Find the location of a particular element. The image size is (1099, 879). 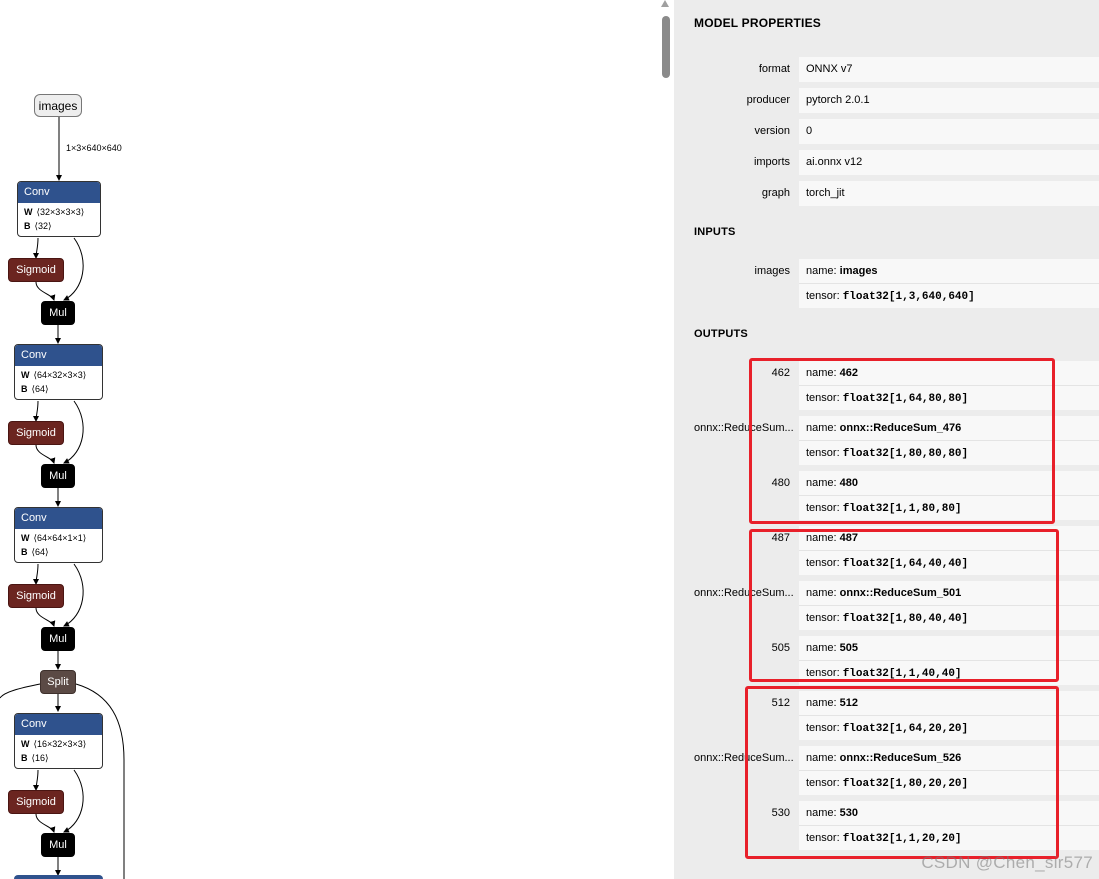

property-label-producer: producer is located at coordinates (768, 100).